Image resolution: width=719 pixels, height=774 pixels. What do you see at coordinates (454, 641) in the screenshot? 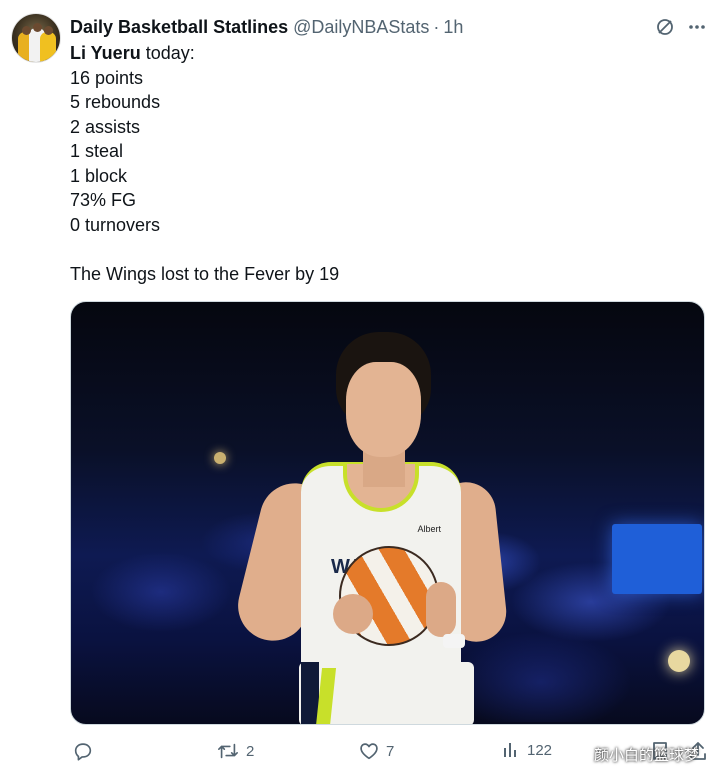
I see `wristband` at bounding box center [454, 641].